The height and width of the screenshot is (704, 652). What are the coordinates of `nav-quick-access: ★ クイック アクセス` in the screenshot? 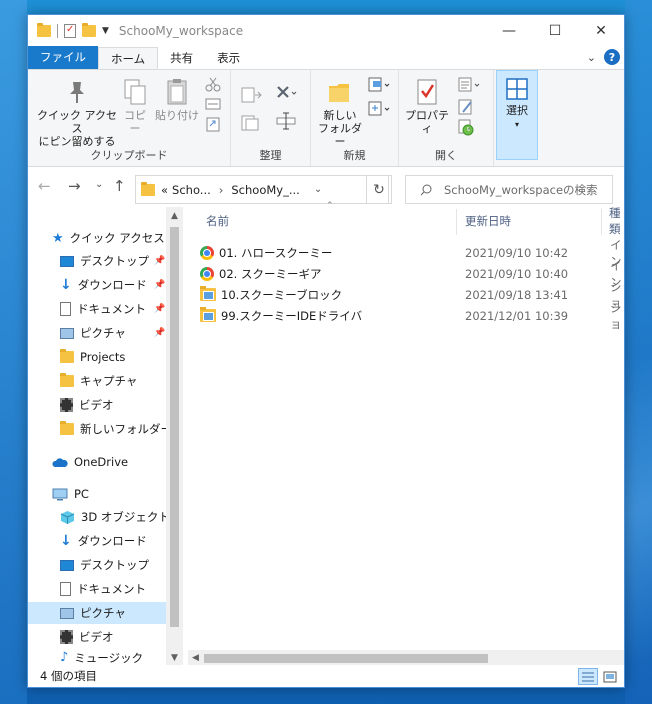 It's located at (108, 238).